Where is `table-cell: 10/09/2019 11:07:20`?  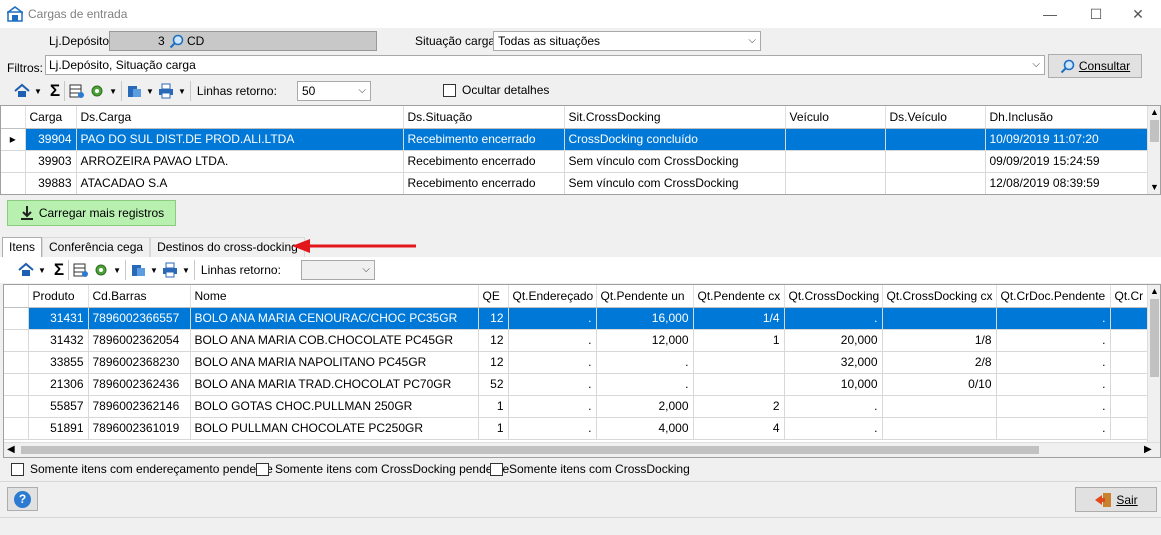 table-cell: 10/09/2019 11:07:20 is located at coordinates (1066, 139).